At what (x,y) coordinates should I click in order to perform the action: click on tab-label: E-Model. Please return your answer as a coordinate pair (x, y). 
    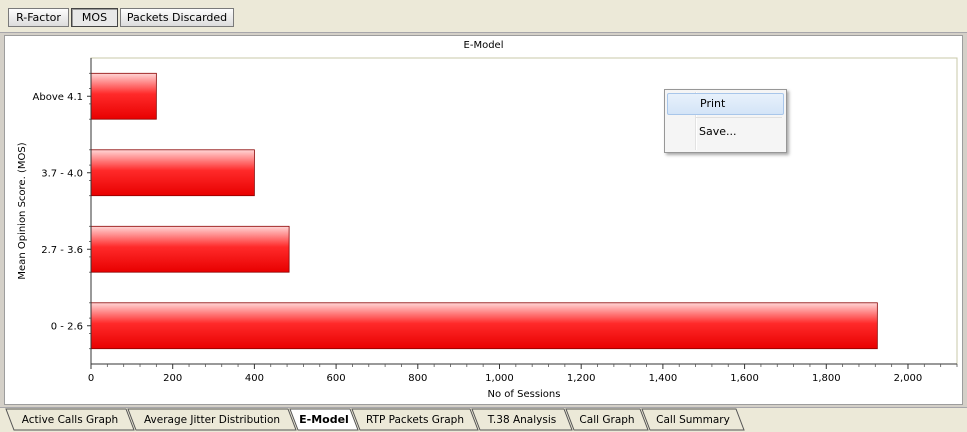
    Looking at the image, I should click on (324, 419).